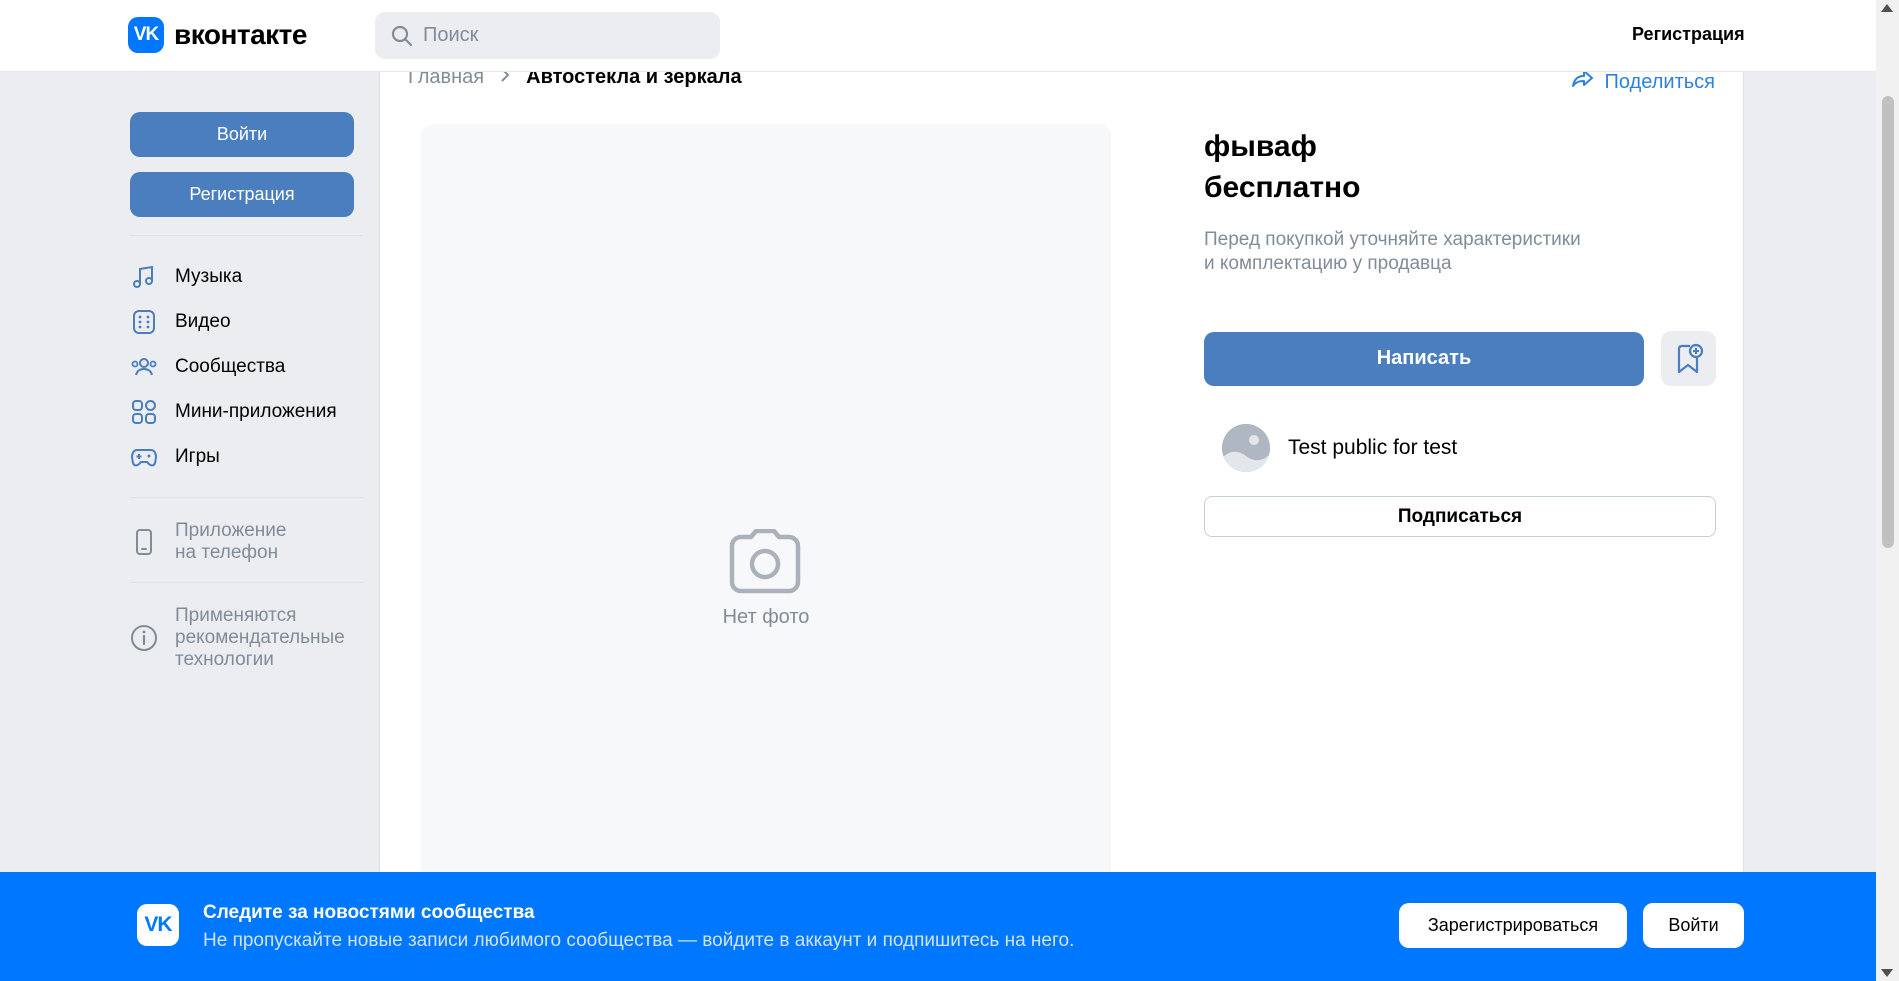 The height and width of the screenshot is (981, 1899). What do you see at coordinates (1246, 448) in the screenshot?
I see `group-avatar` at bounding box center [1246, 448].